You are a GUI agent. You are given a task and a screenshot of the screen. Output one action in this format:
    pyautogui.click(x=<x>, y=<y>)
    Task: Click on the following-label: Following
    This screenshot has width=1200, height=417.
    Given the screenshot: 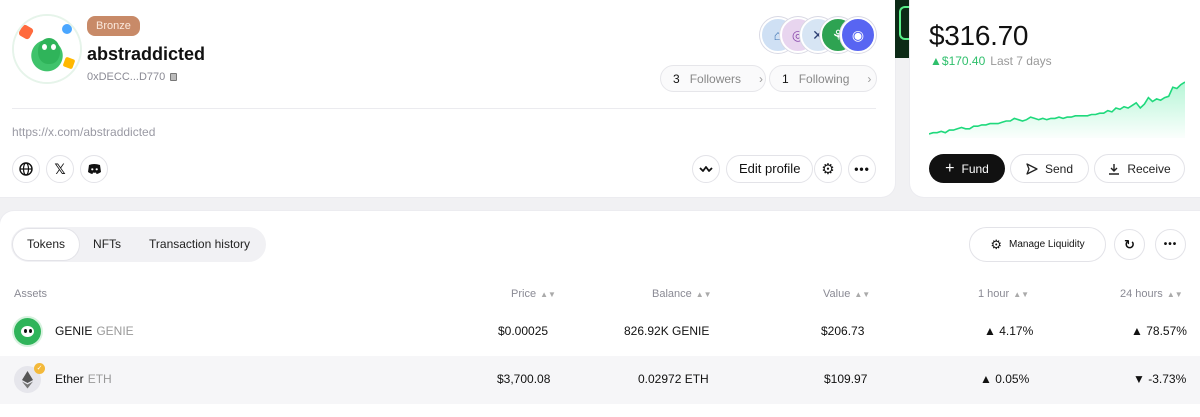 What is the action you would take?
    pyautogui.click(x=824, y=78)
    